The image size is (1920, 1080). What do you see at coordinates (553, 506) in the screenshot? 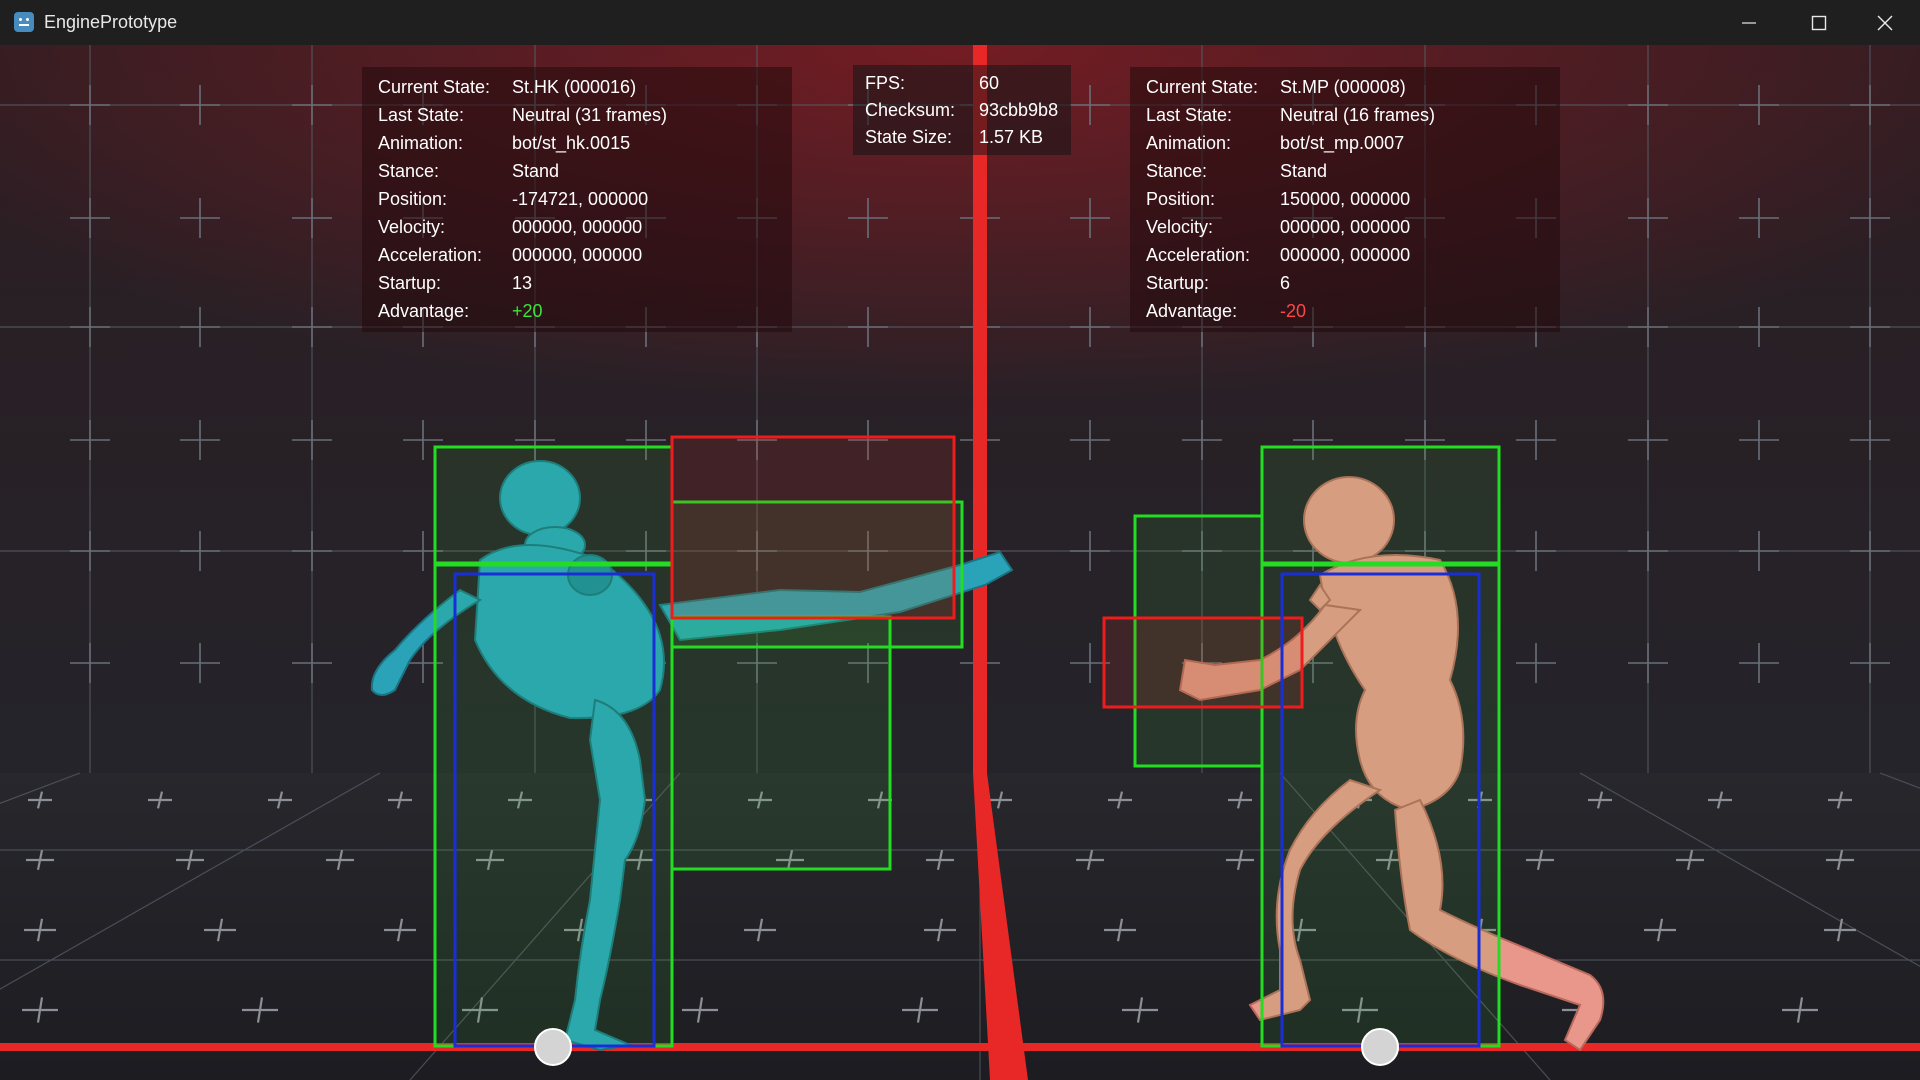
I see `player1-hurtbox-upper` at bounding box center [553, 506].